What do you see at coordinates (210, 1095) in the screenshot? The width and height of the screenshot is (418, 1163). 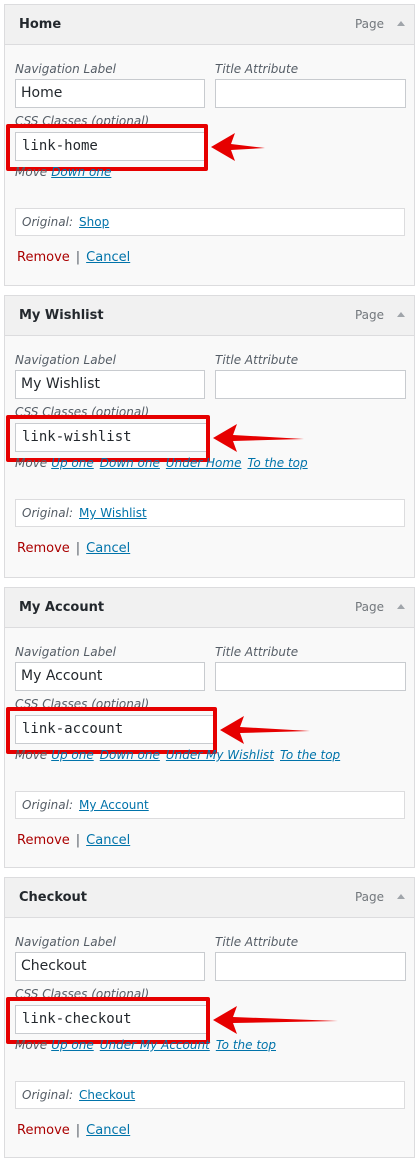 I see `original-box: Original: Checkout` at bounding box center [210, 1095].